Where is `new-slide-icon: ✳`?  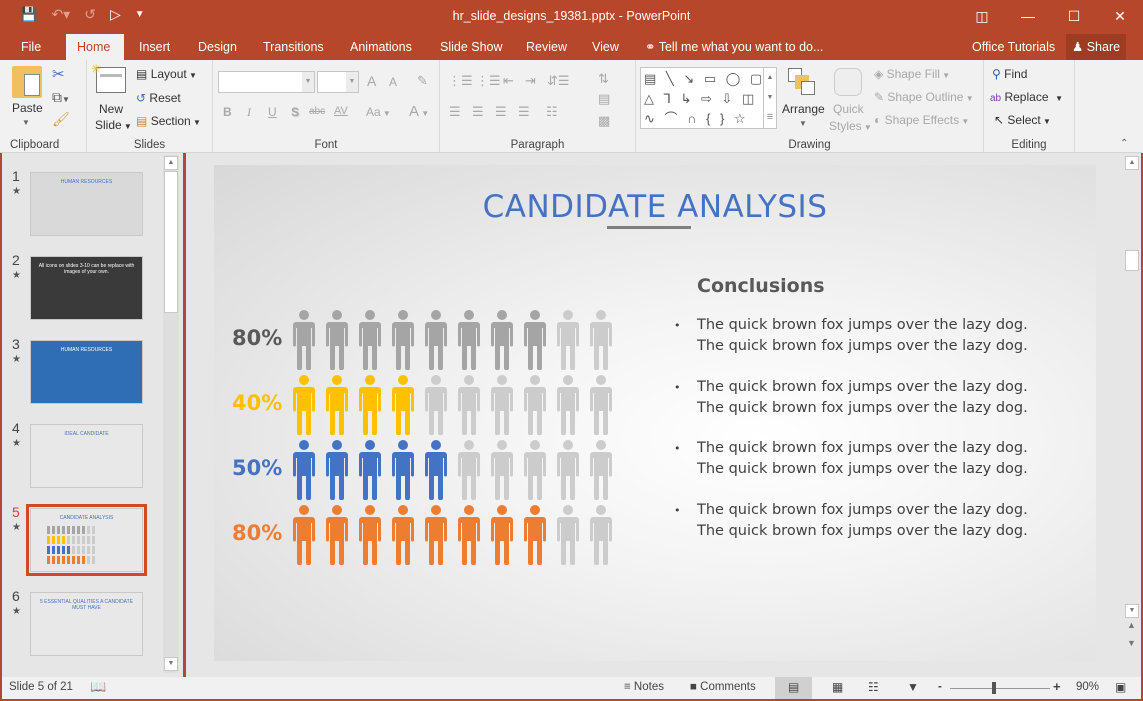
new-slide-icon: ✳ is located at coordinates (108, 77).